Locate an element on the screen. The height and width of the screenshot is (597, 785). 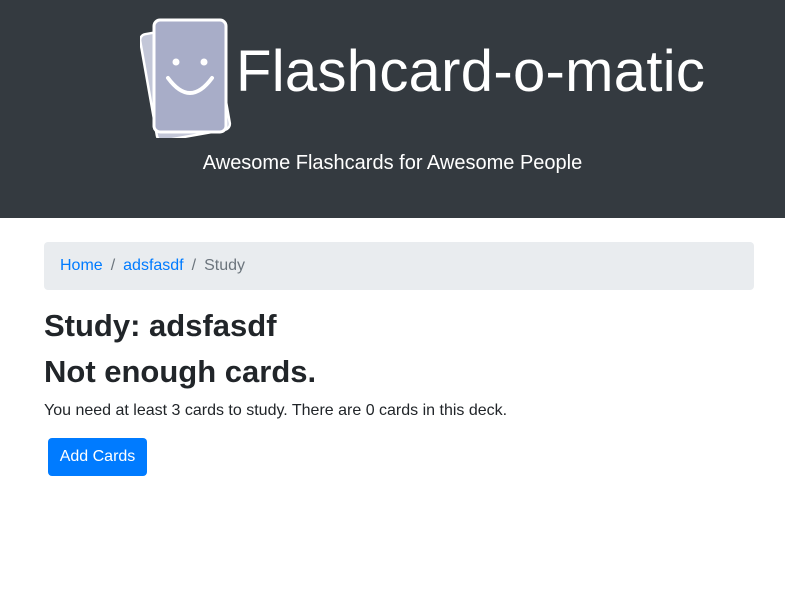
app-tagline: Awesome Flashcards for Awesome People is located at coordinates (392, 163).